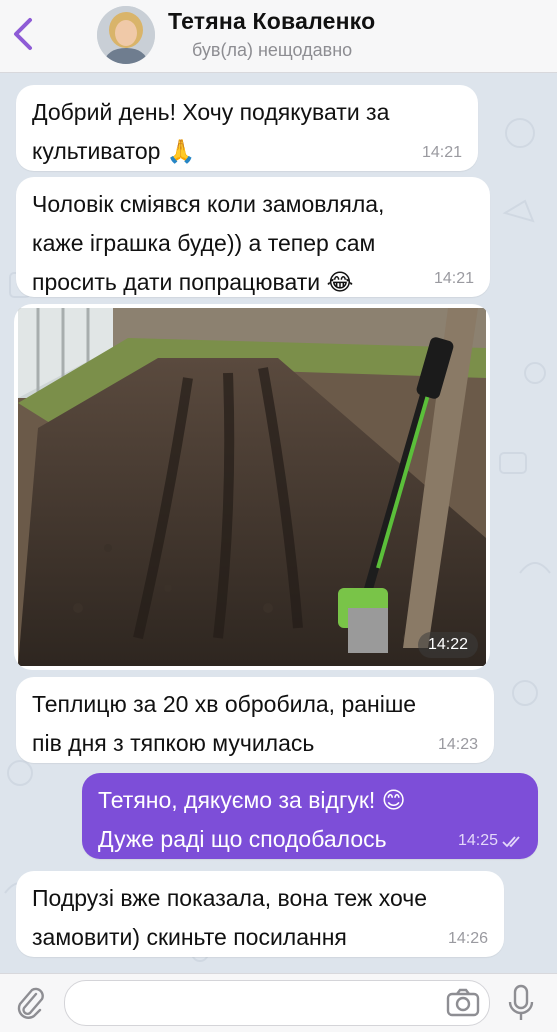 The image size is (557, 1032). Describe the element at coordinates (467, 938) in the screenshot. I see `message-time: 14:26` at that location.